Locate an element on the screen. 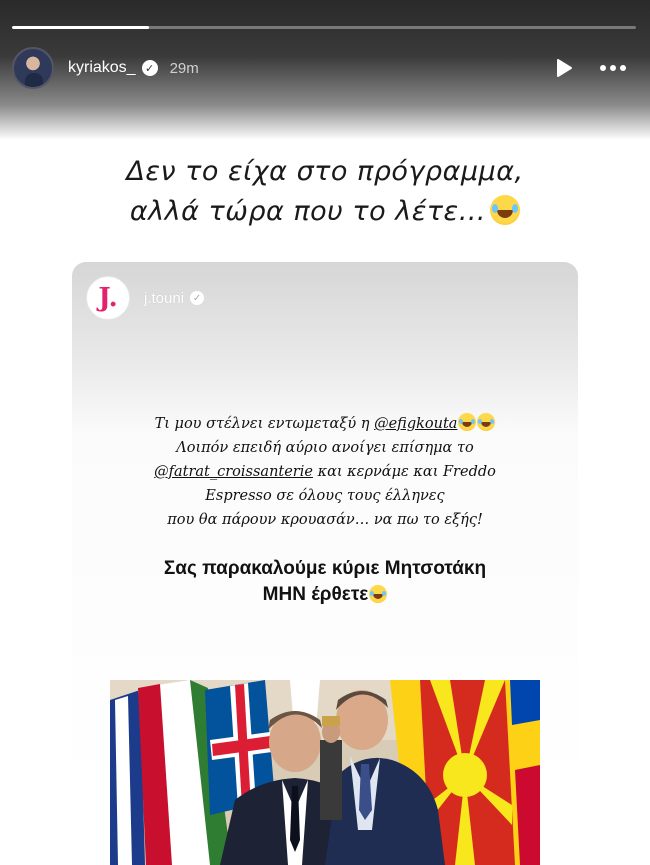  avatar is located at coordinates (33, 68).